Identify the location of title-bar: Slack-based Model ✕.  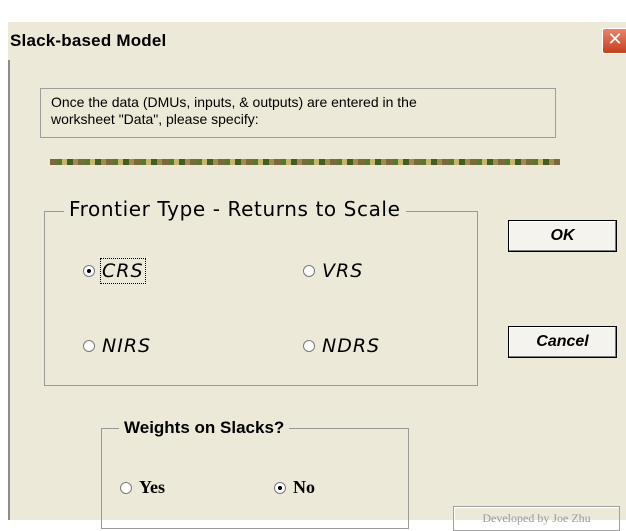
(317, 41).